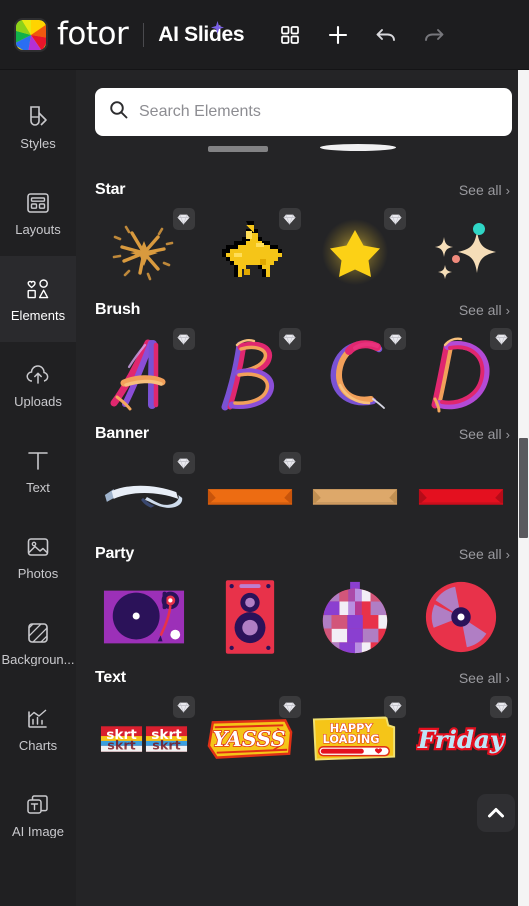 The image size is (529, 906). Describe the element at coordinates (358, 147) in the screenshot. I see `clipped-element-b` at that location.